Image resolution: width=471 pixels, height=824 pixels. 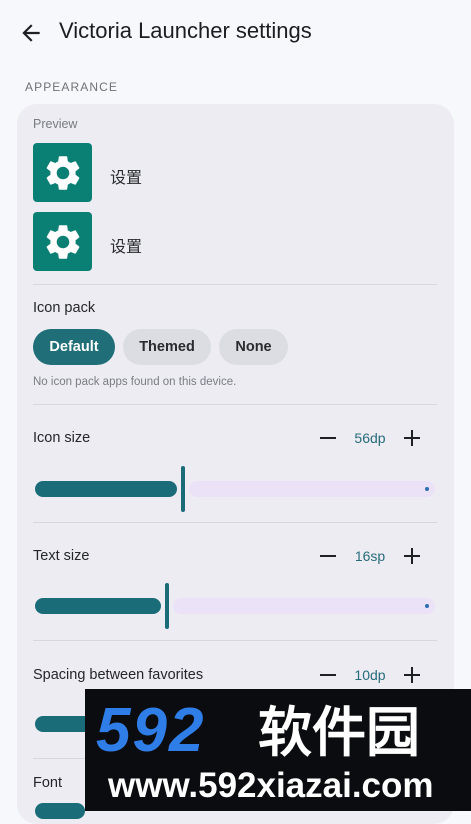 I want to click on spacing-minus-button, so click(x=328, y=675).